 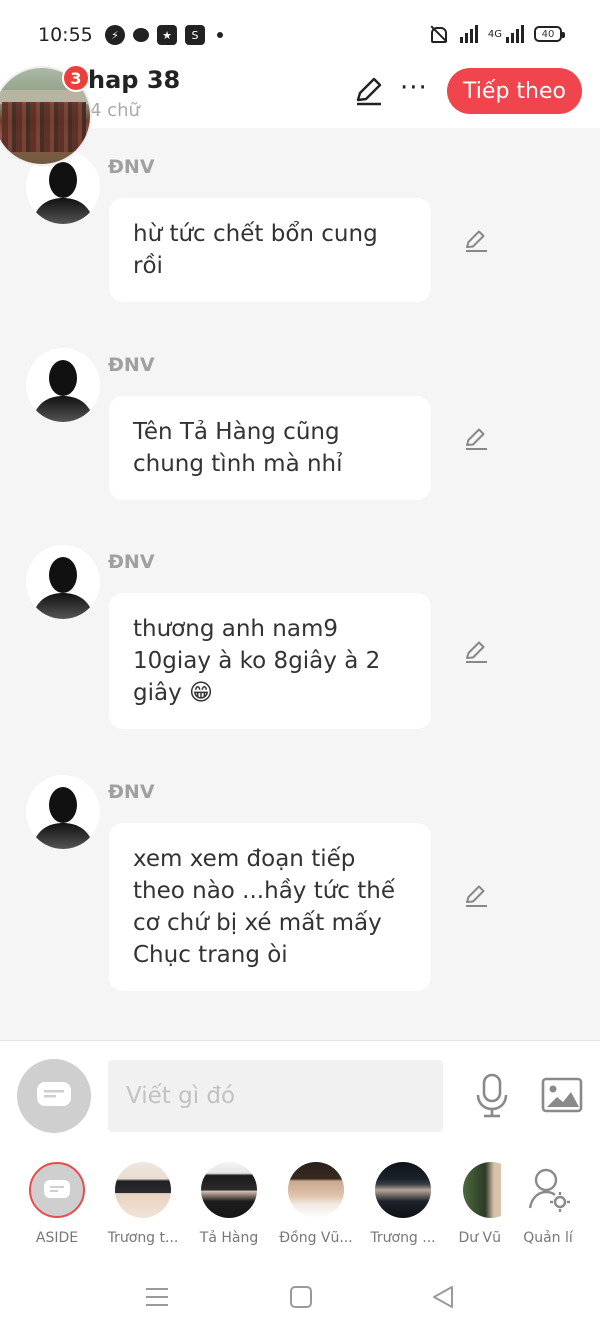 What do you see at coordinates (549, 1190) in the screenshot?
I see `user-settings-icon` at bounding box center [549, 1190].